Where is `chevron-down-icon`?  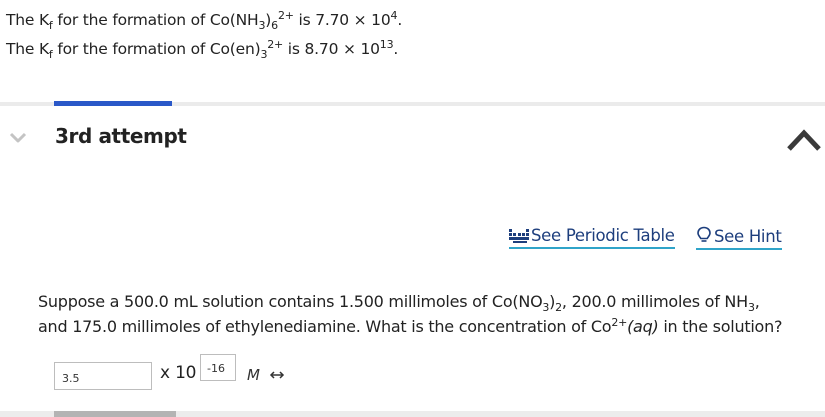
chevron-down-icon is located at coordinates (18, 138).